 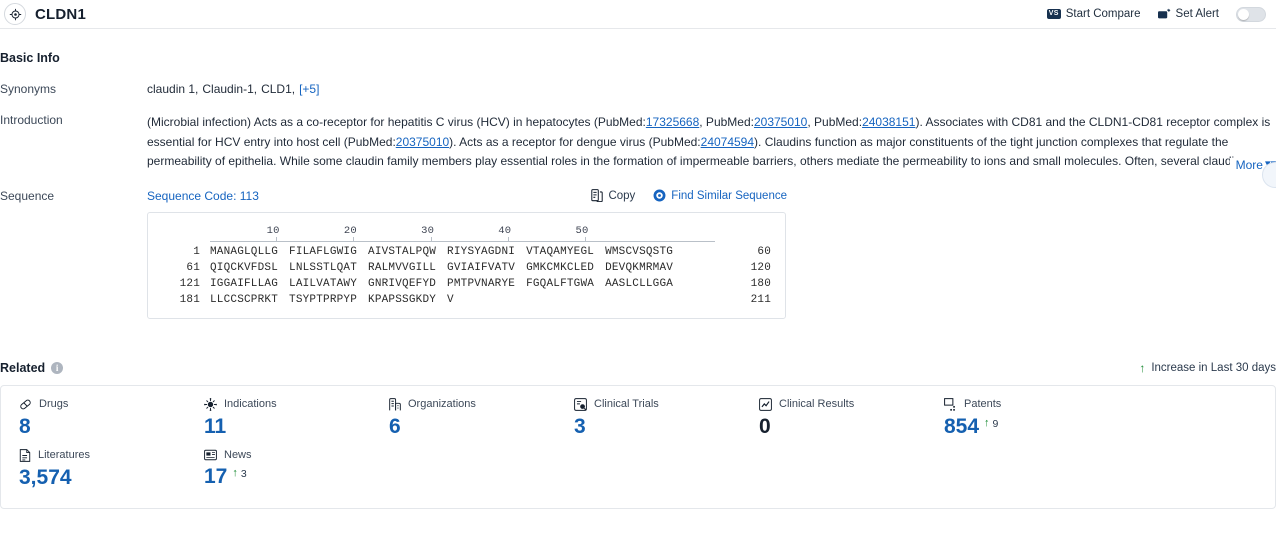 I want to click on card-delta-value: 9, so click(x=995, y=423).